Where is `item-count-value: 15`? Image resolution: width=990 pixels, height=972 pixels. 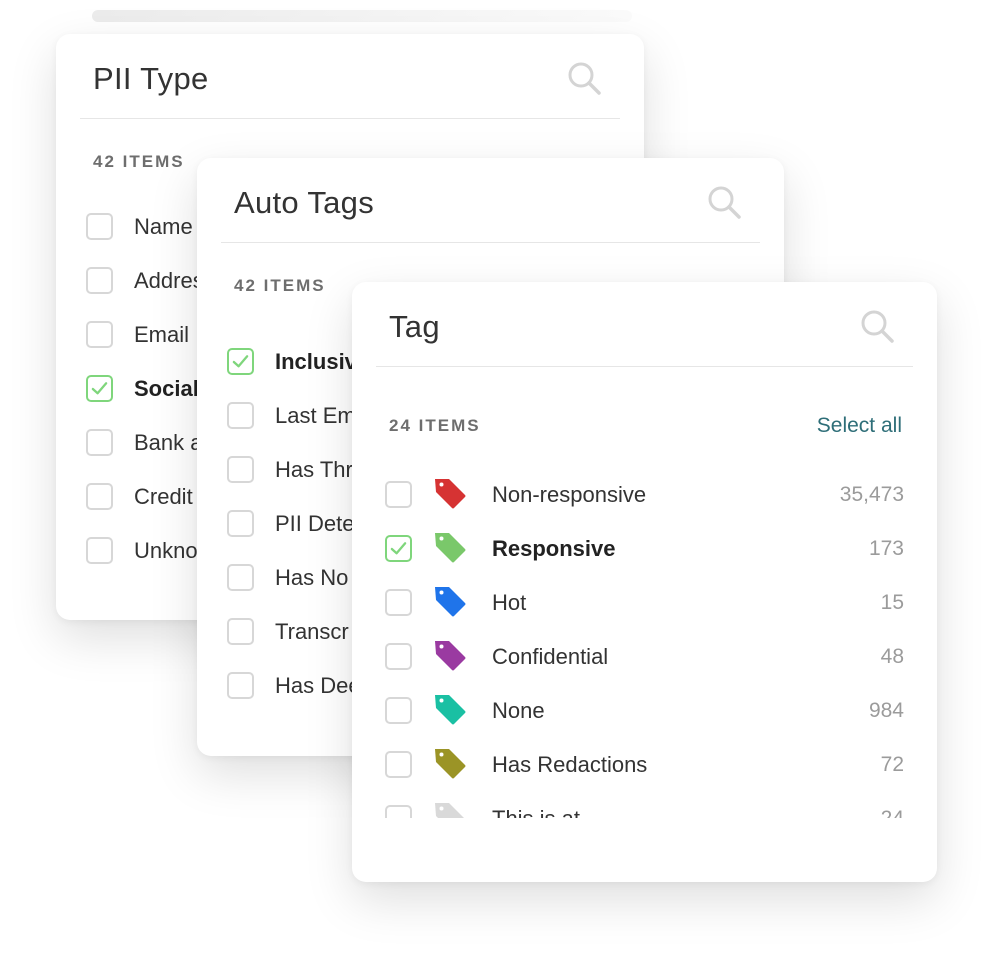 item-count-value: 15 is located at coordinates (892, 602).